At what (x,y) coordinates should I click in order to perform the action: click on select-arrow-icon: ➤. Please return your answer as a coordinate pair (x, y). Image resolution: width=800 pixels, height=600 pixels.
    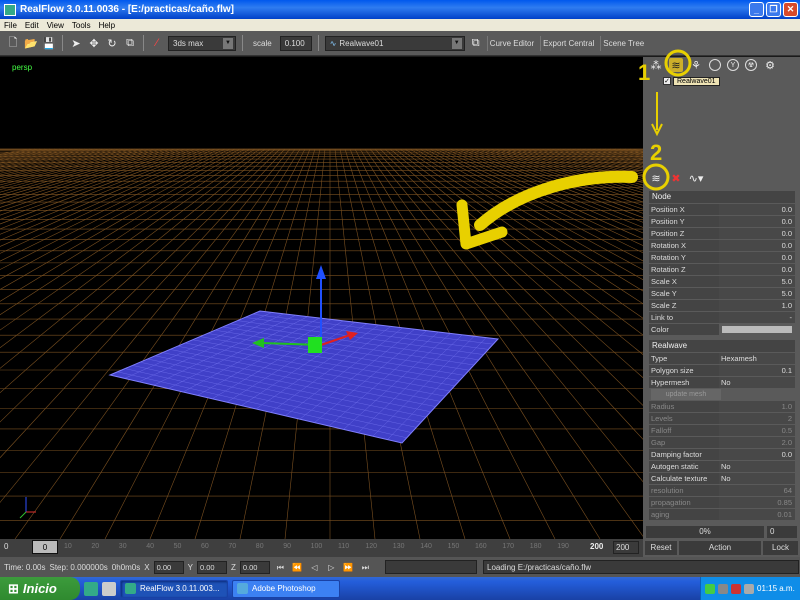
    Looking at the image, I should click on (76, 43).